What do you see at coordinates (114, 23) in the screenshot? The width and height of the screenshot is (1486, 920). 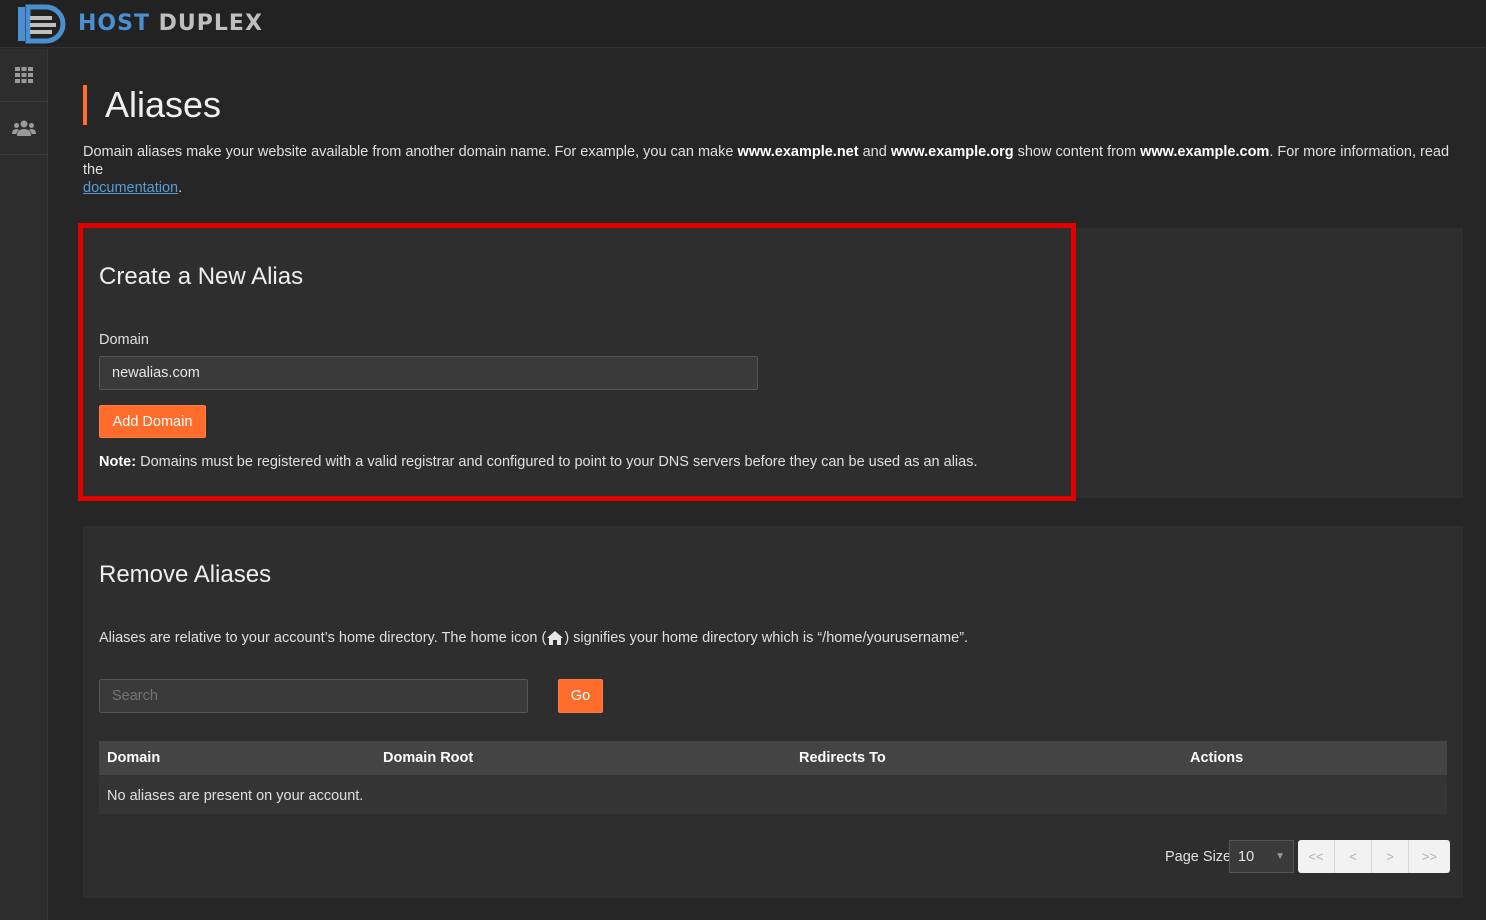 I see `brand-word-host: HOST` at bounding box center [114, 23].